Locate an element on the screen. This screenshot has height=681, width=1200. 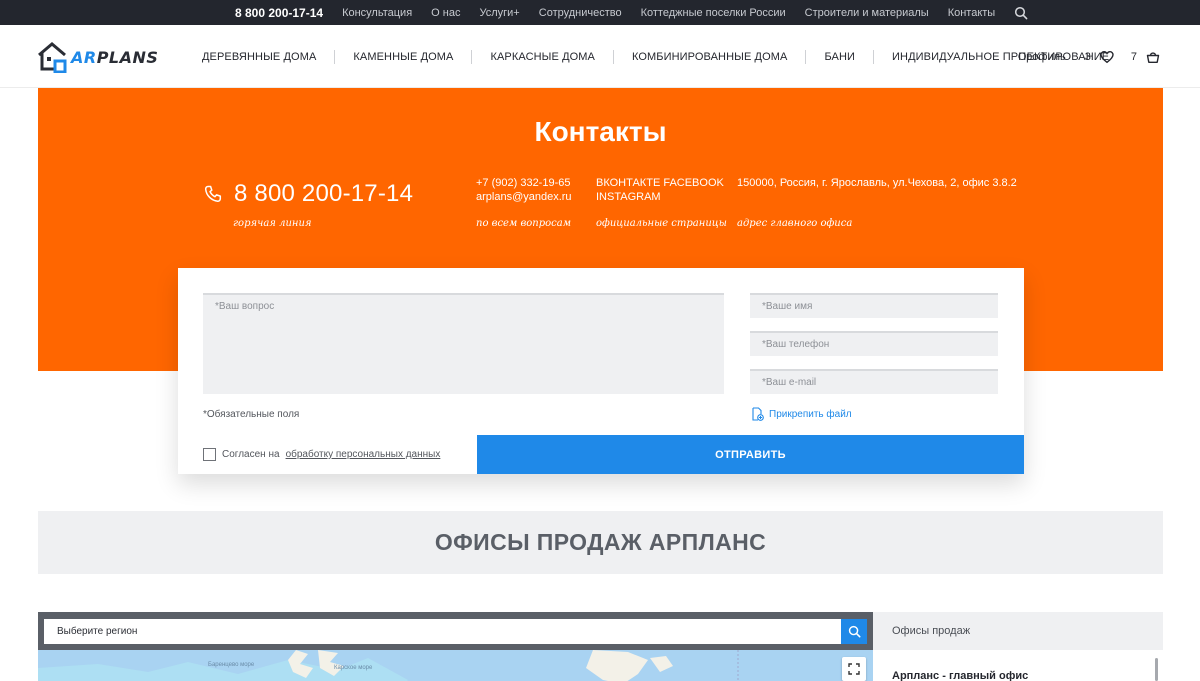
general-phone: +7 (902) 332-19-65 is located at coordinates (524, 183).